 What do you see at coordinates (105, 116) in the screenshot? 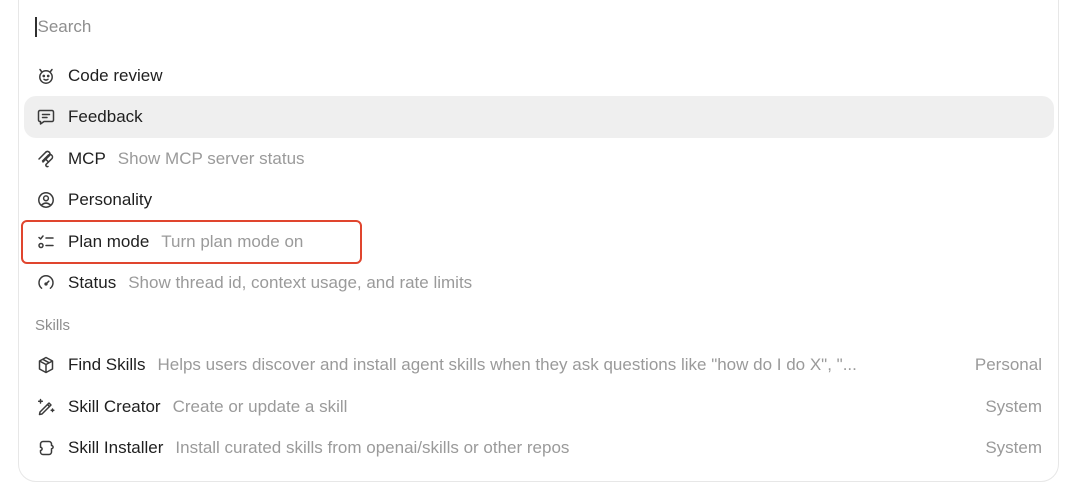
I see `command-name: Feedback` at bounding box center [105, 116].